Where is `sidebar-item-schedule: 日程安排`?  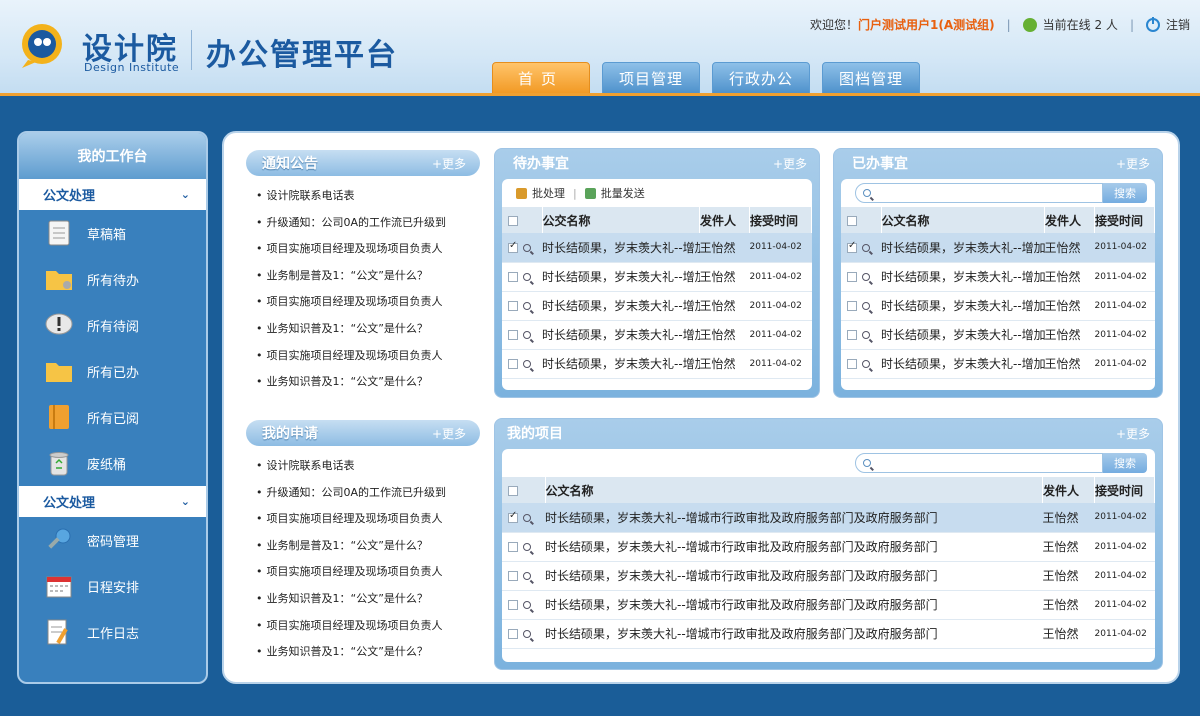 sidebar-item-schedule: 日程安排 is located at coordinates (112, 586).